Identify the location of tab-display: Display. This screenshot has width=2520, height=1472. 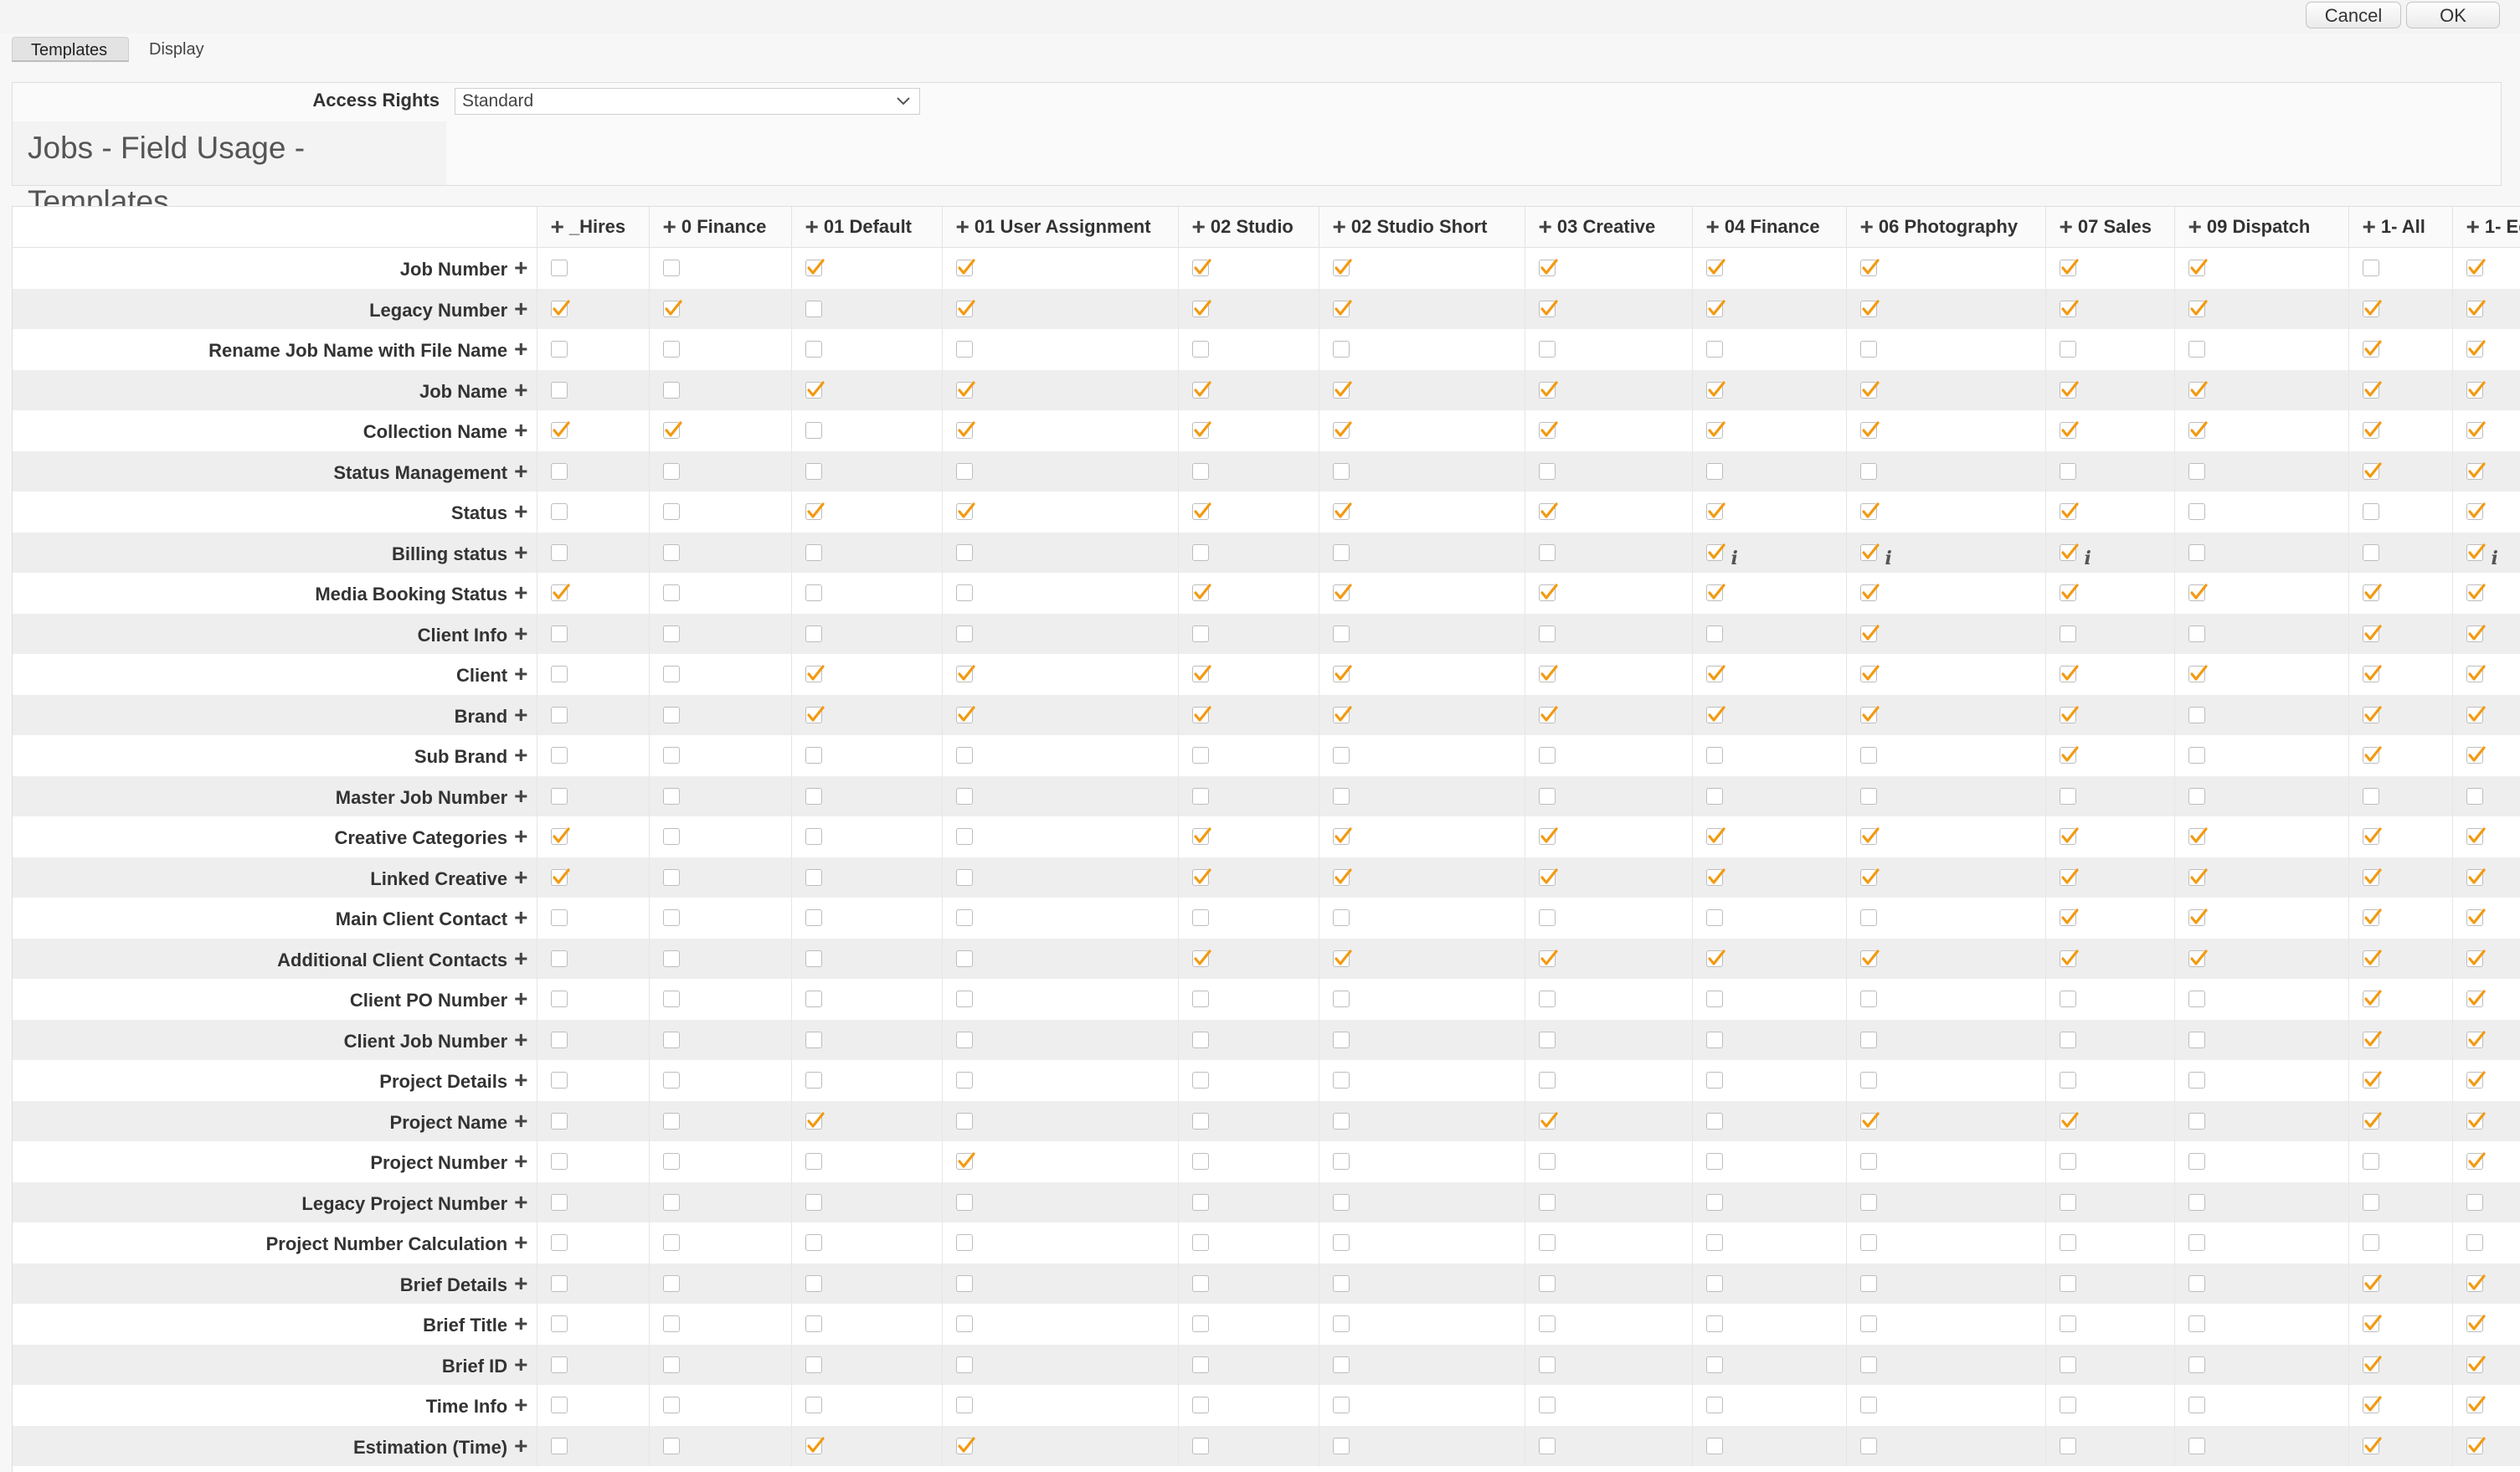
(181, 49).